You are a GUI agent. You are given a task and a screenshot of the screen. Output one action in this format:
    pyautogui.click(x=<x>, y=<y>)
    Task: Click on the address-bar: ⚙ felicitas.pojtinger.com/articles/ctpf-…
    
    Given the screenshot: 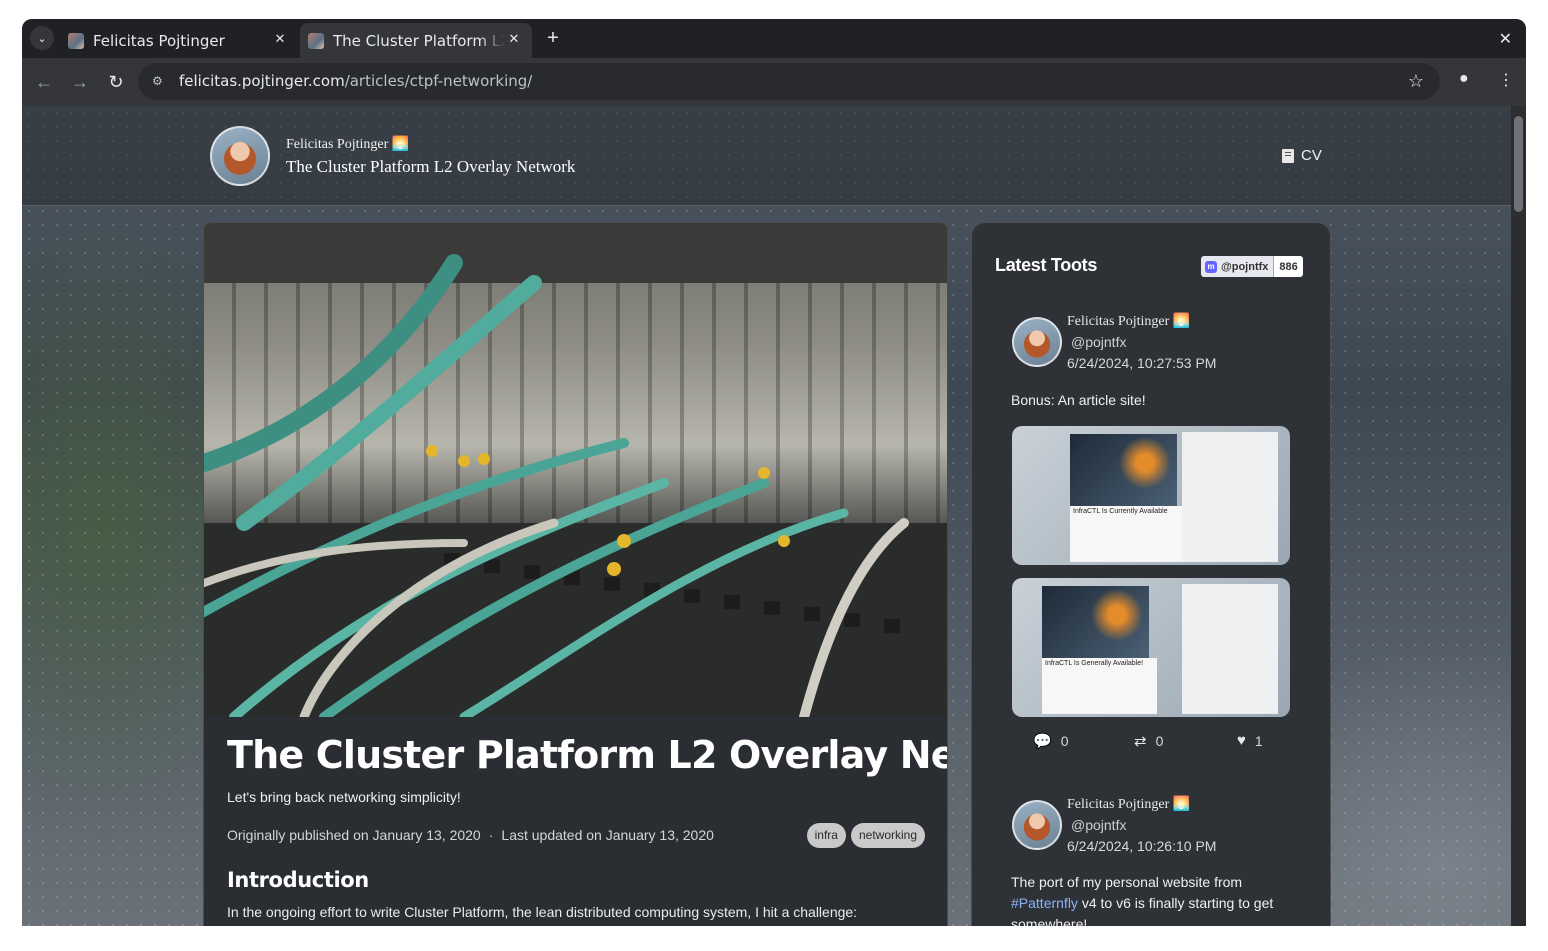 What is the action you would take?
    pyautogui.click(x=789, y=81)
    